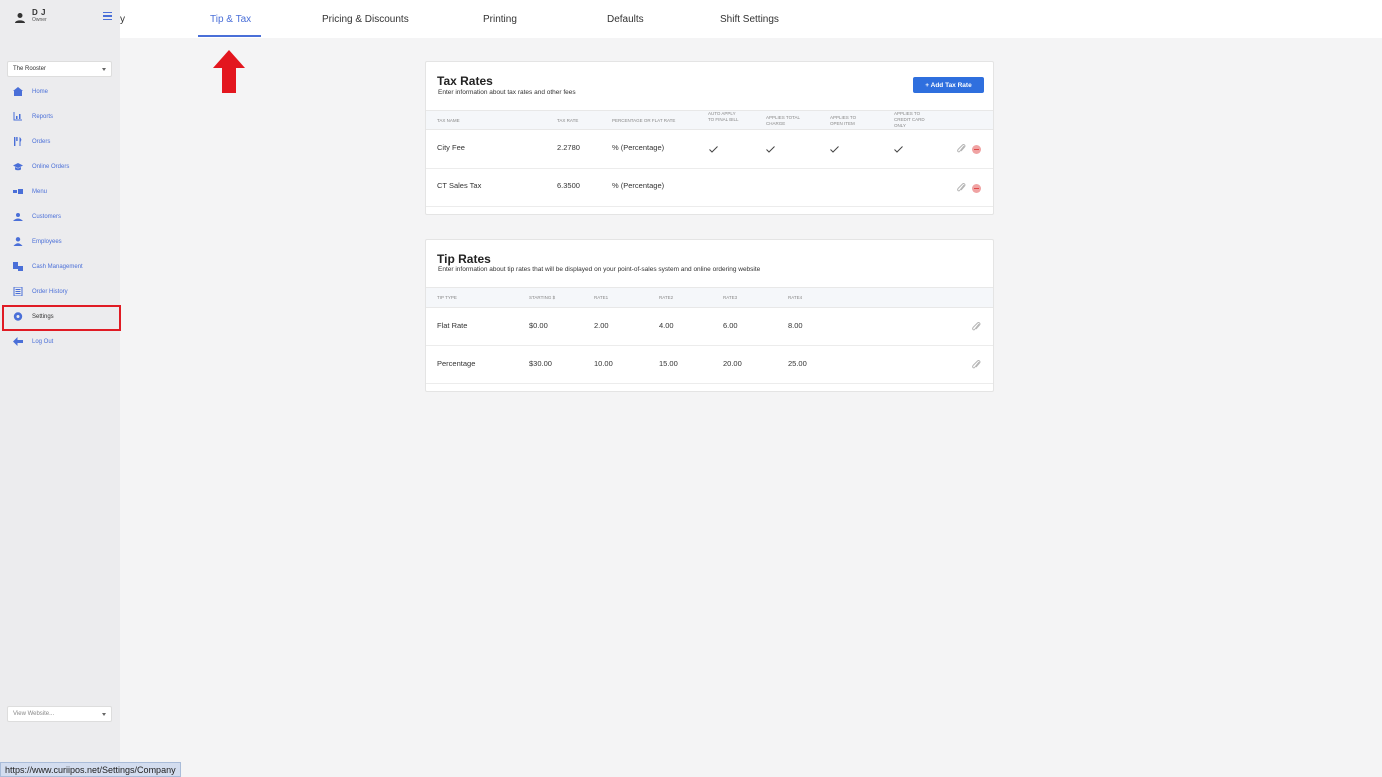 This screenshot has width=1382, height=777. Describe the element at coordinates (60, 116) in the screenshot. I see `sidebar-item-reports: Reports` at that location.